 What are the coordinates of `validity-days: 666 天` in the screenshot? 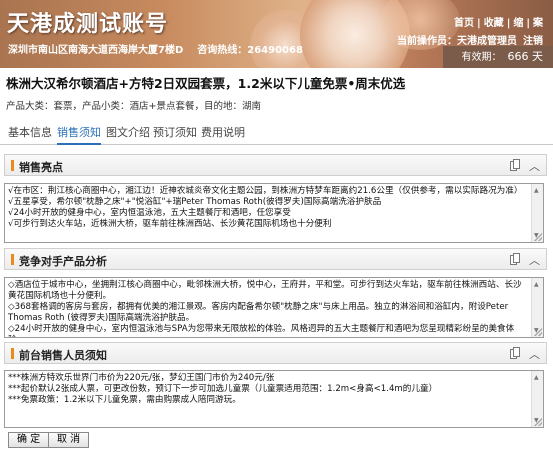 It's located at (525, 56).